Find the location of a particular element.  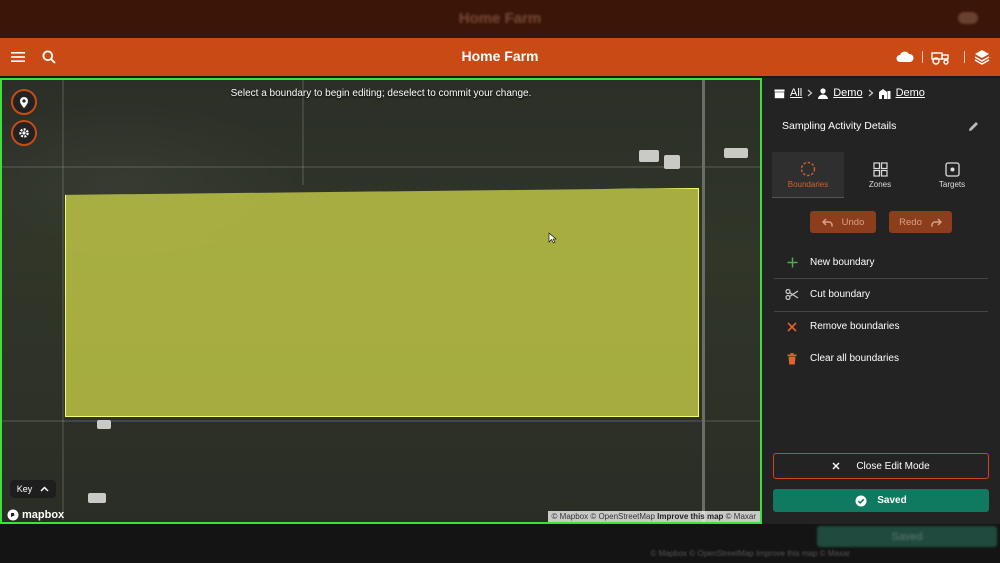

background-title: Home Farm is located at coordinates (500, 18).